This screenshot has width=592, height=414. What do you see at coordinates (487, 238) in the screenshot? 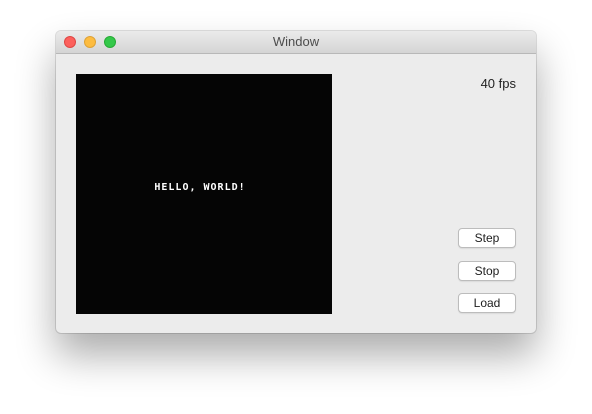
I see `step-button: Step` at bounding box center [487, 238].